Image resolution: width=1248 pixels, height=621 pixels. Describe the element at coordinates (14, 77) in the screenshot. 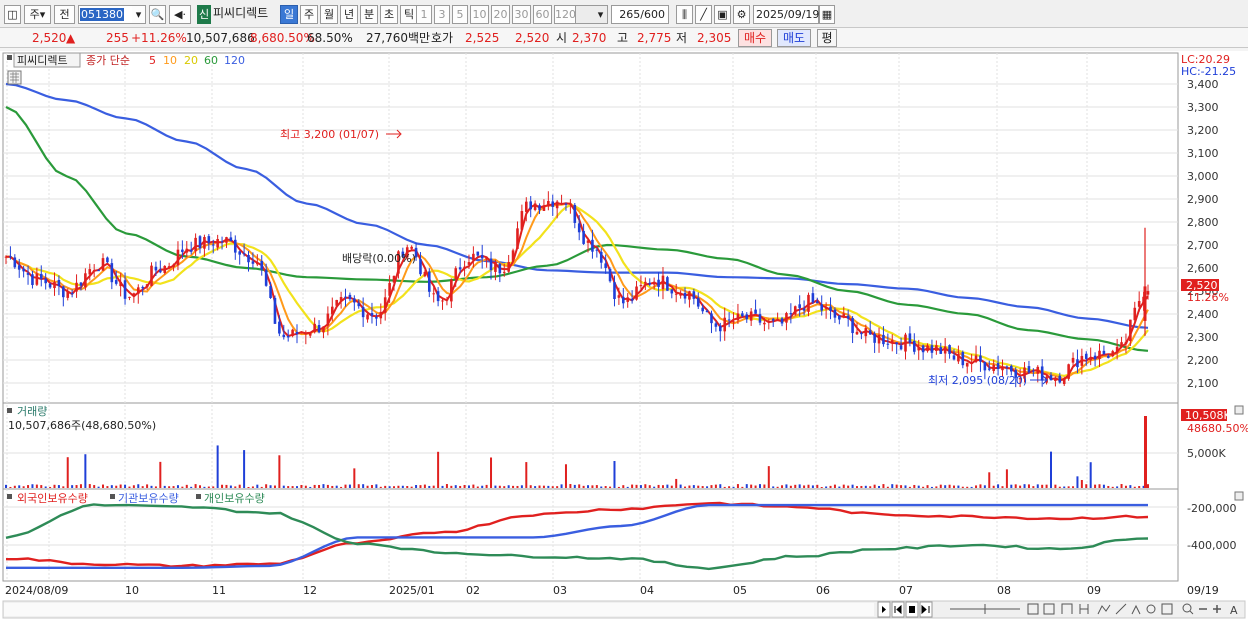

I see `calculator-icon` at that location.